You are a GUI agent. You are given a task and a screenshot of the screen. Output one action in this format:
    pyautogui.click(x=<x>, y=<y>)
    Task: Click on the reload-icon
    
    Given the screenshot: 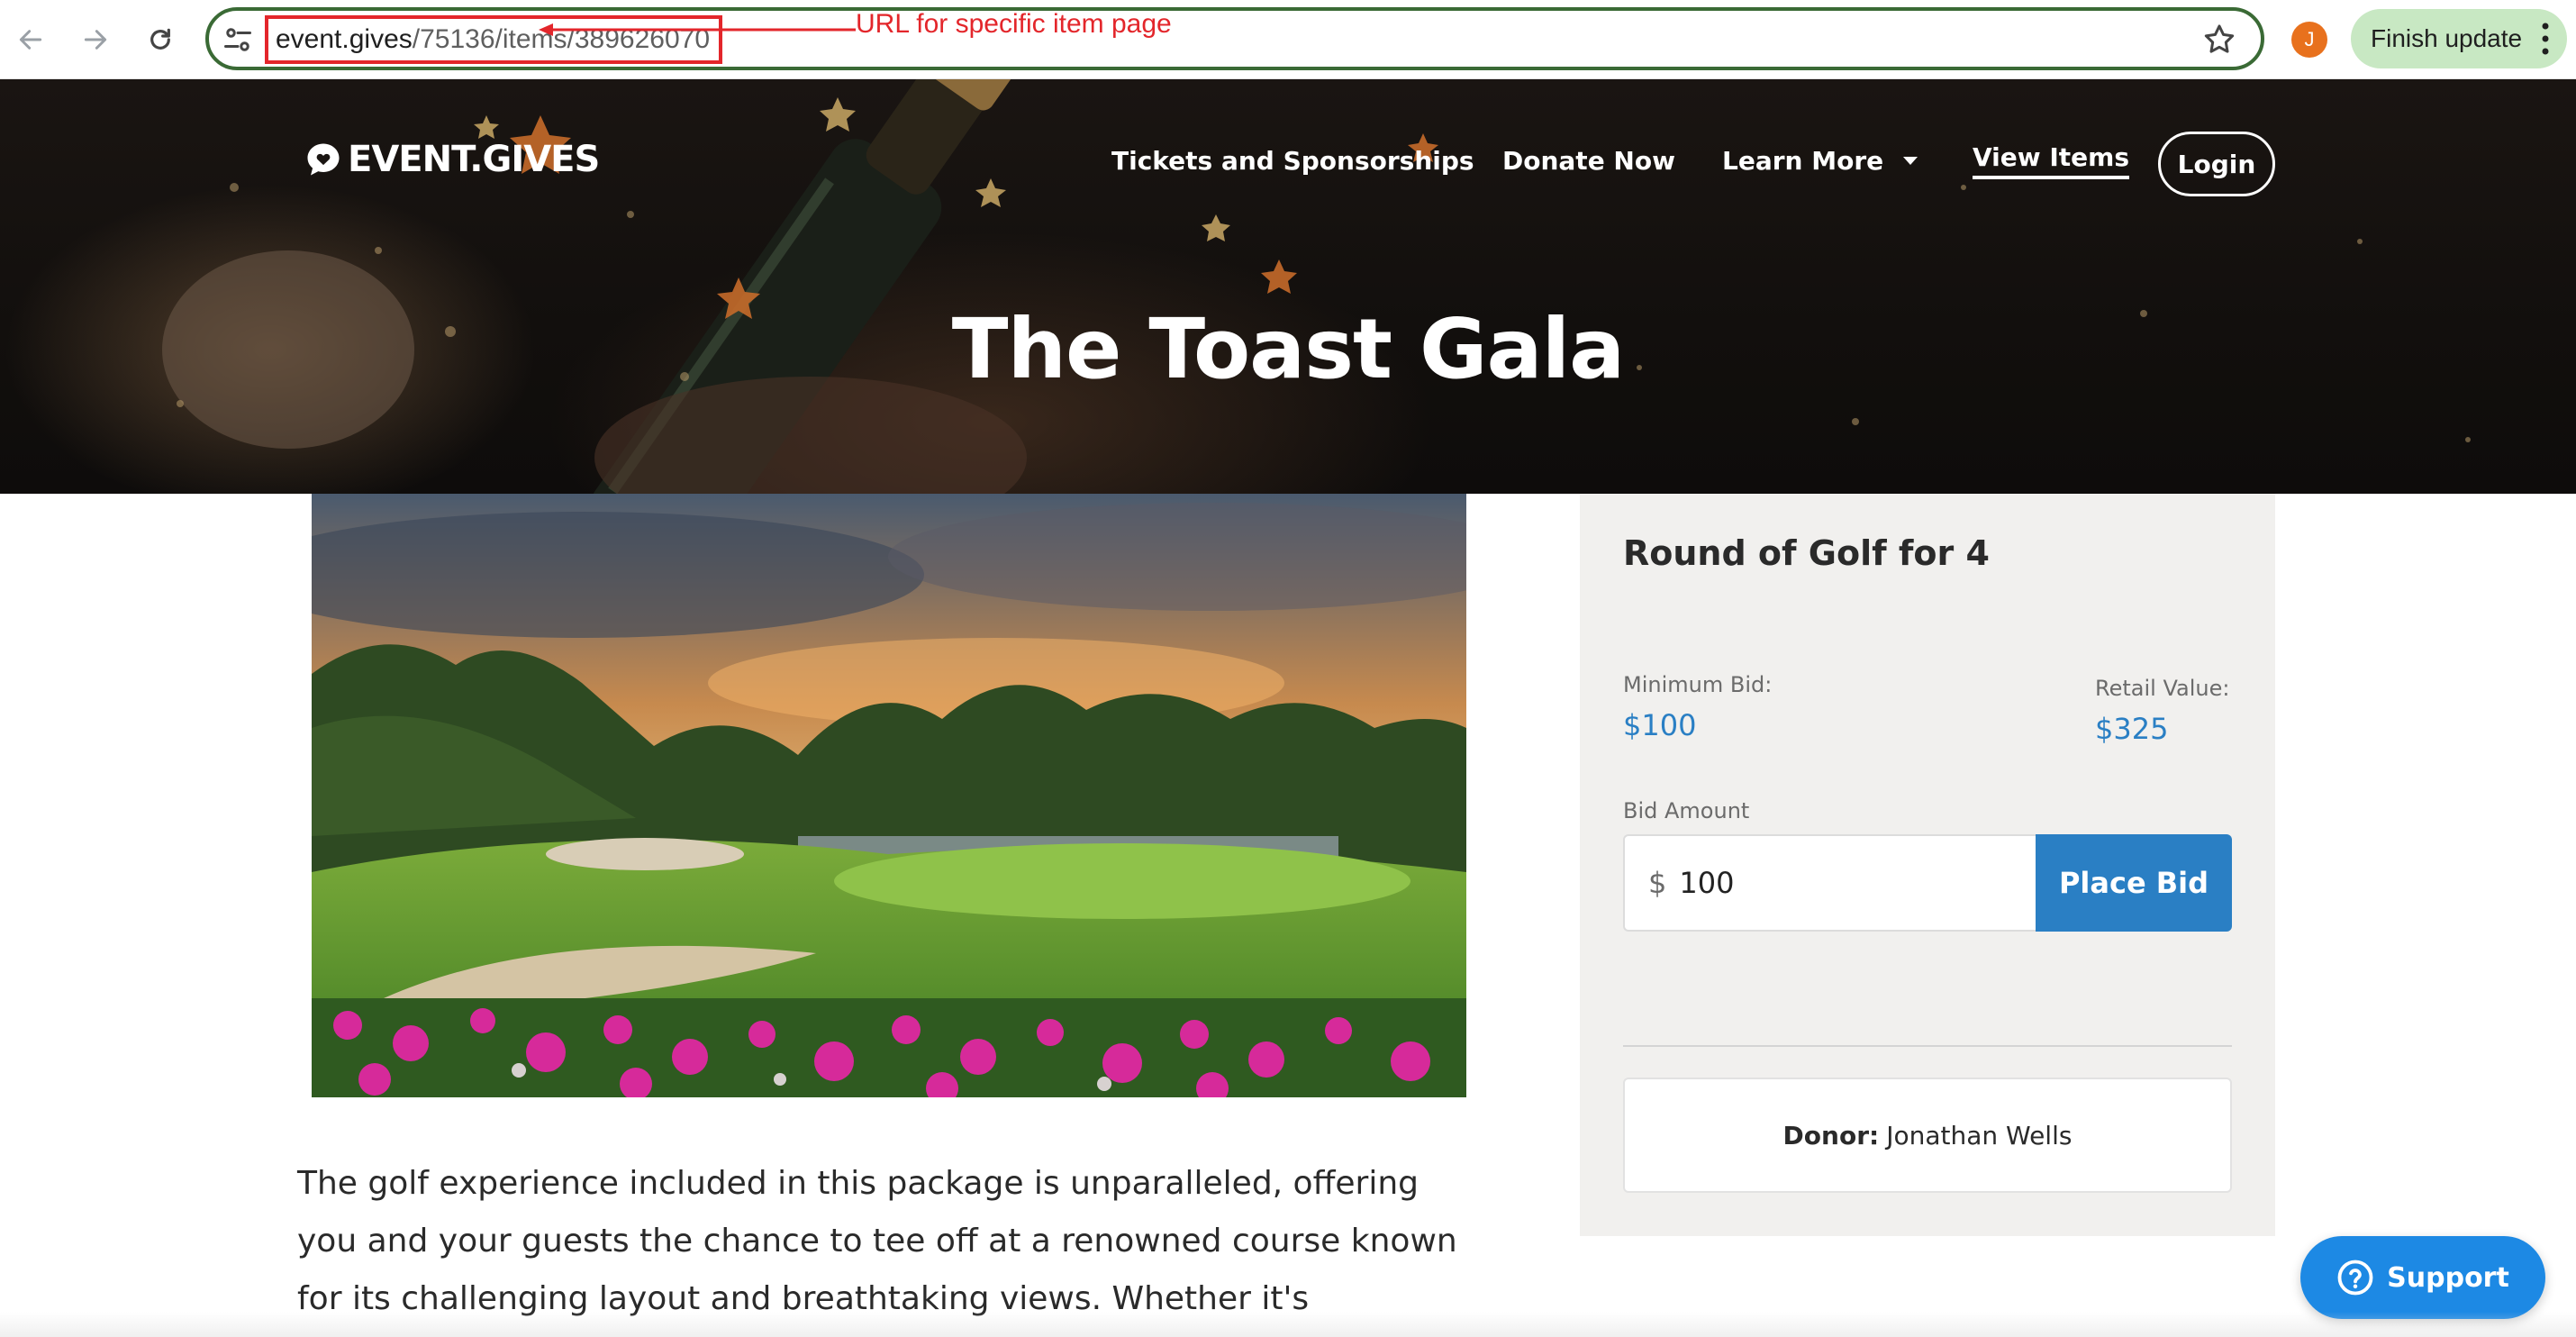 What is the action you would take?
    pyautogui.click(x=160, y=39)
    